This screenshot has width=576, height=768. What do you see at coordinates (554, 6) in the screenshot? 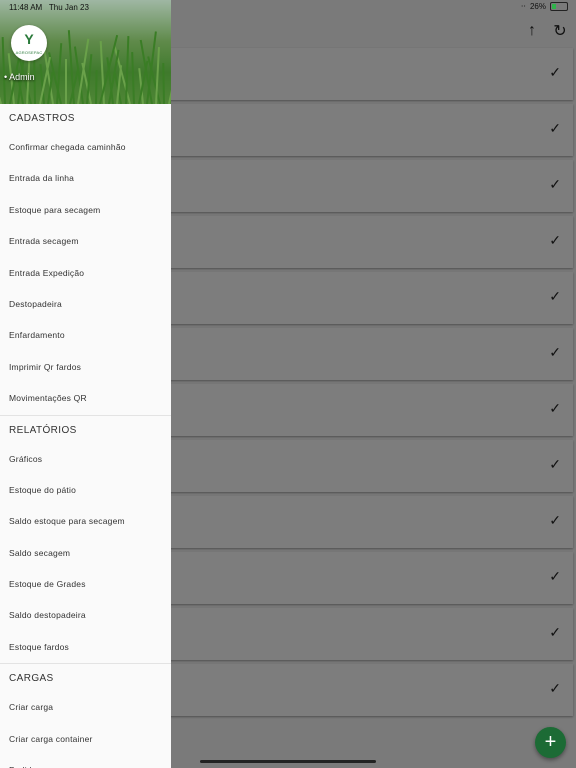
I see `battery-fill` at bounding box center [554, 6].